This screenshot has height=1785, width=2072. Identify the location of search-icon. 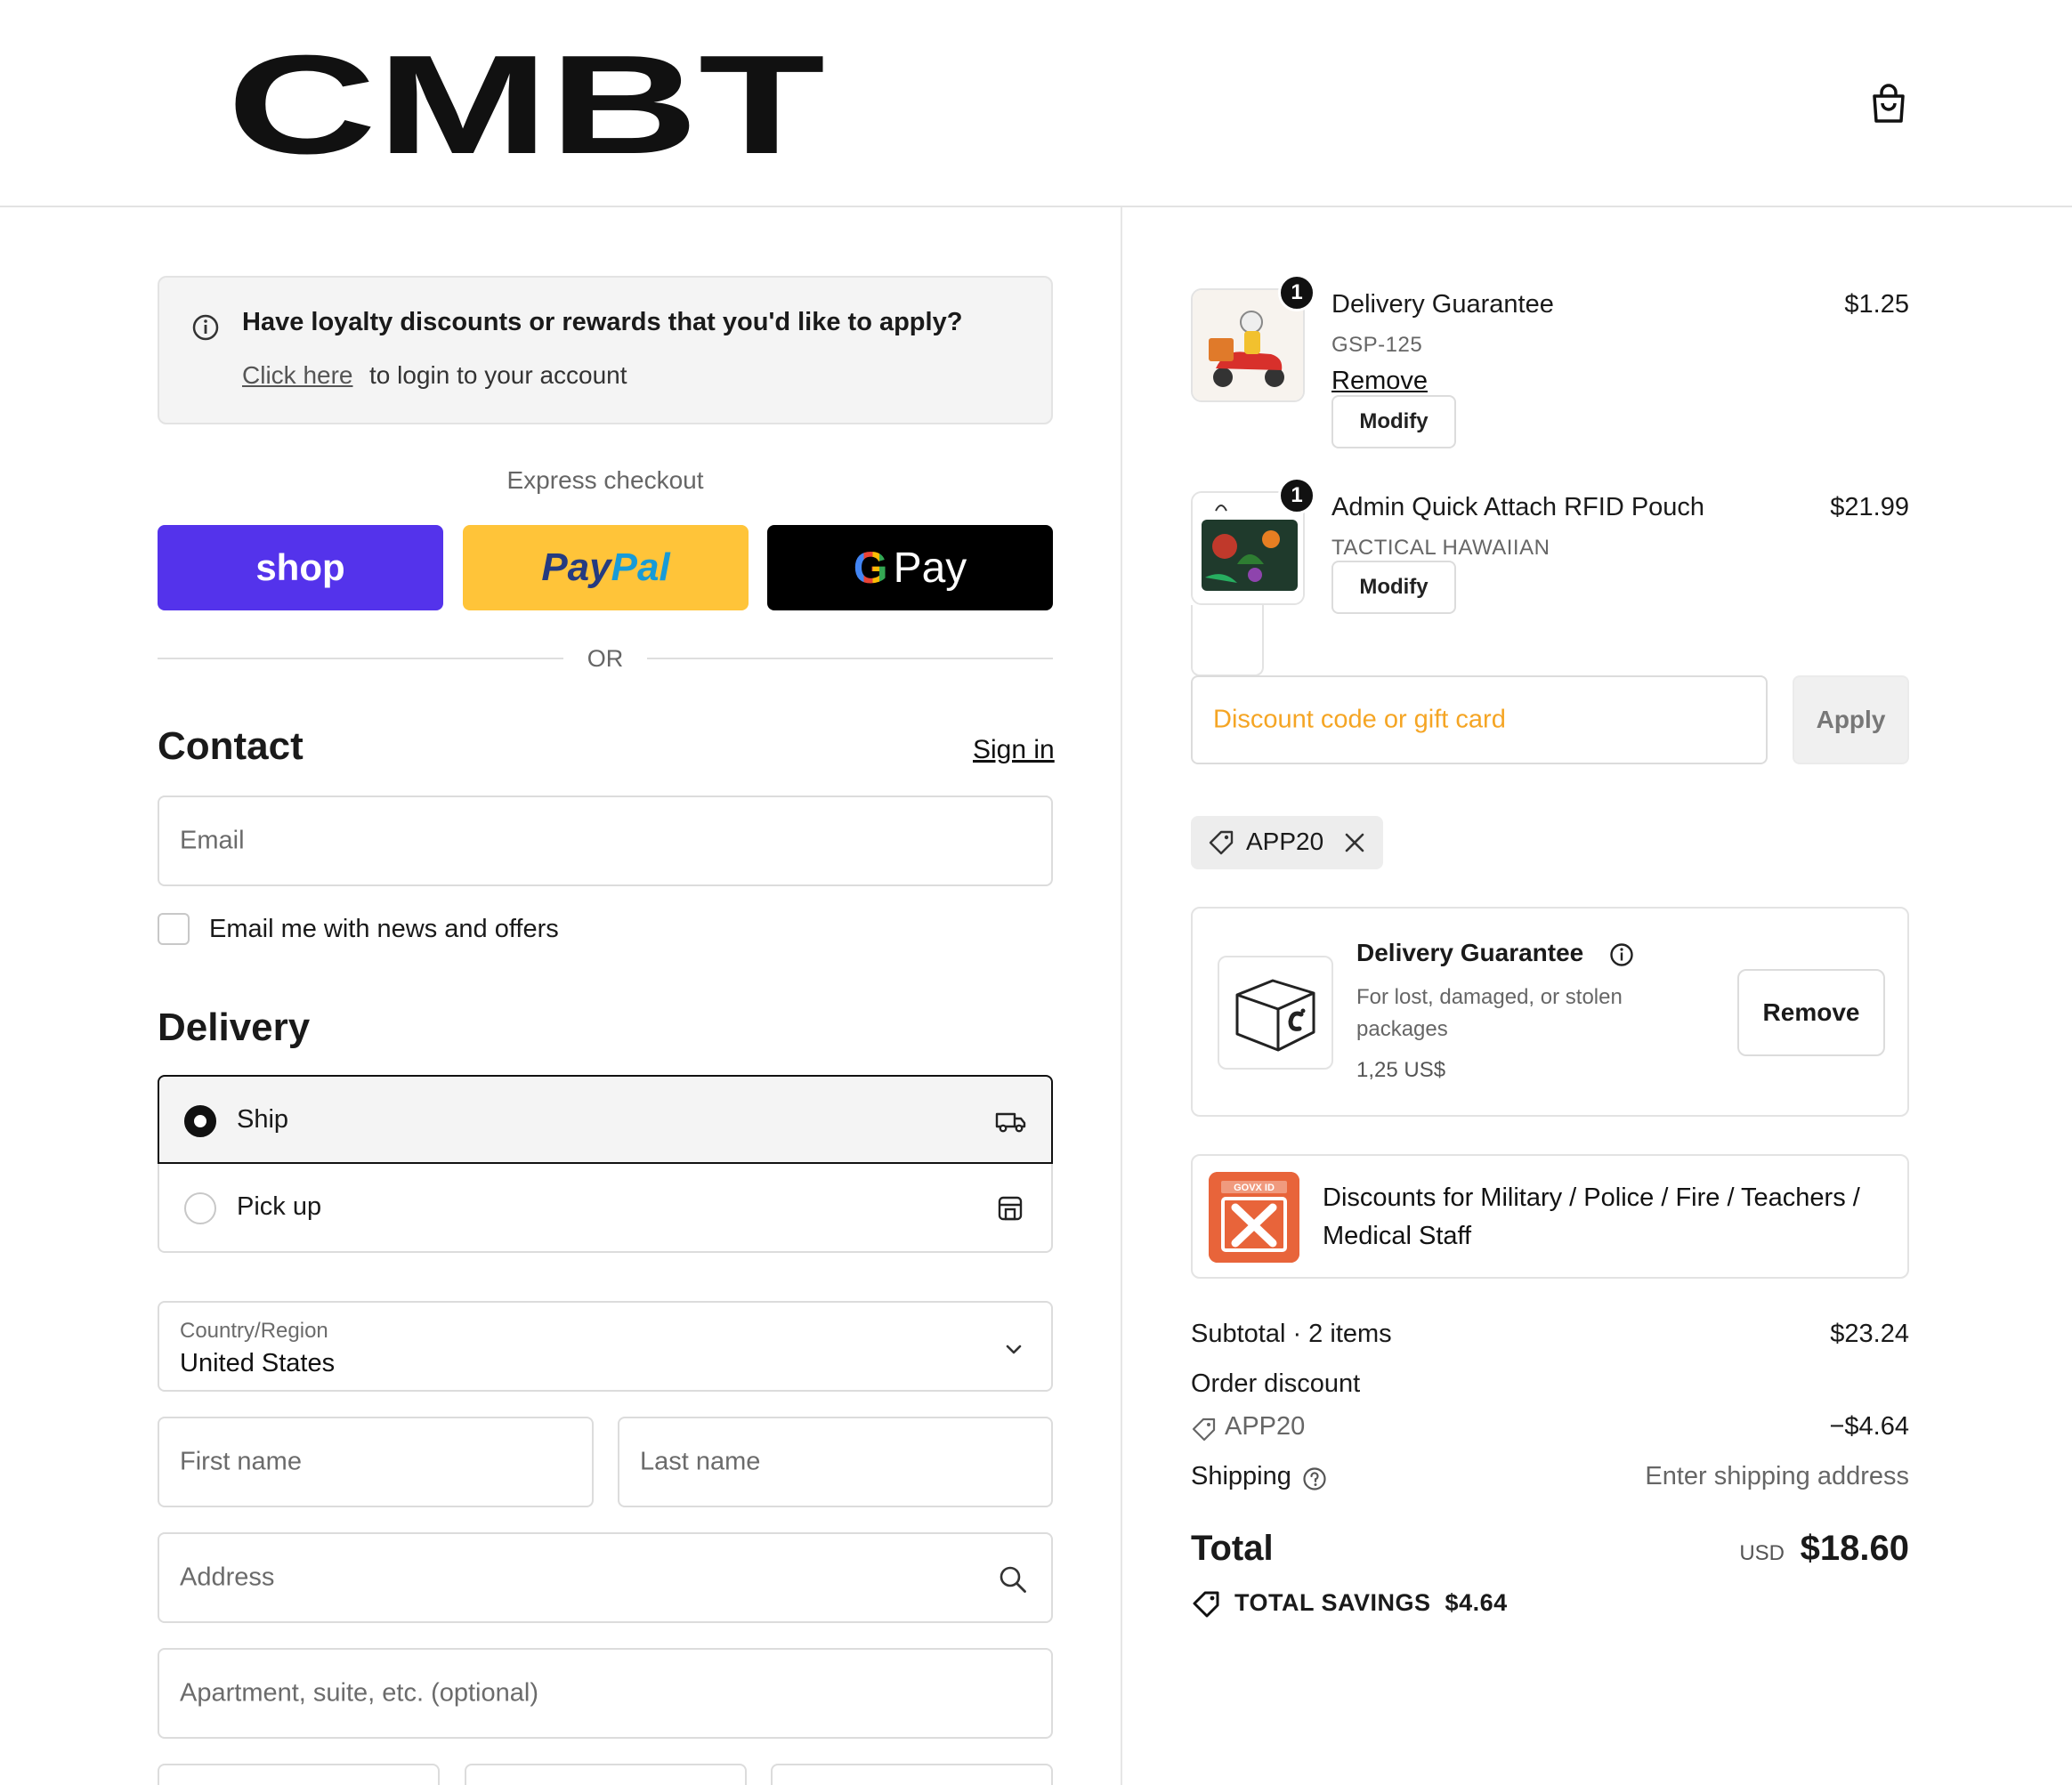
(1013, 1579).